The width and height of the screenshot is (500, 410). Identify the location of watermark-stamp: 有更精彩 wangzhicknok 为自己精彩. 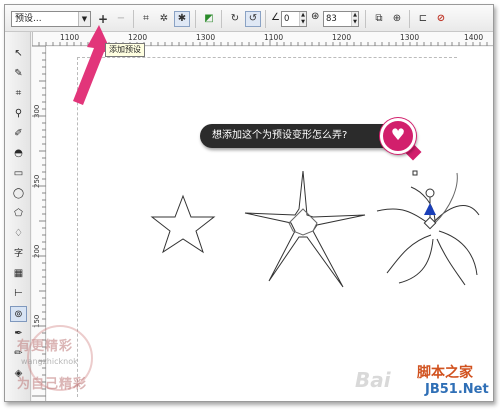
(57, 361).